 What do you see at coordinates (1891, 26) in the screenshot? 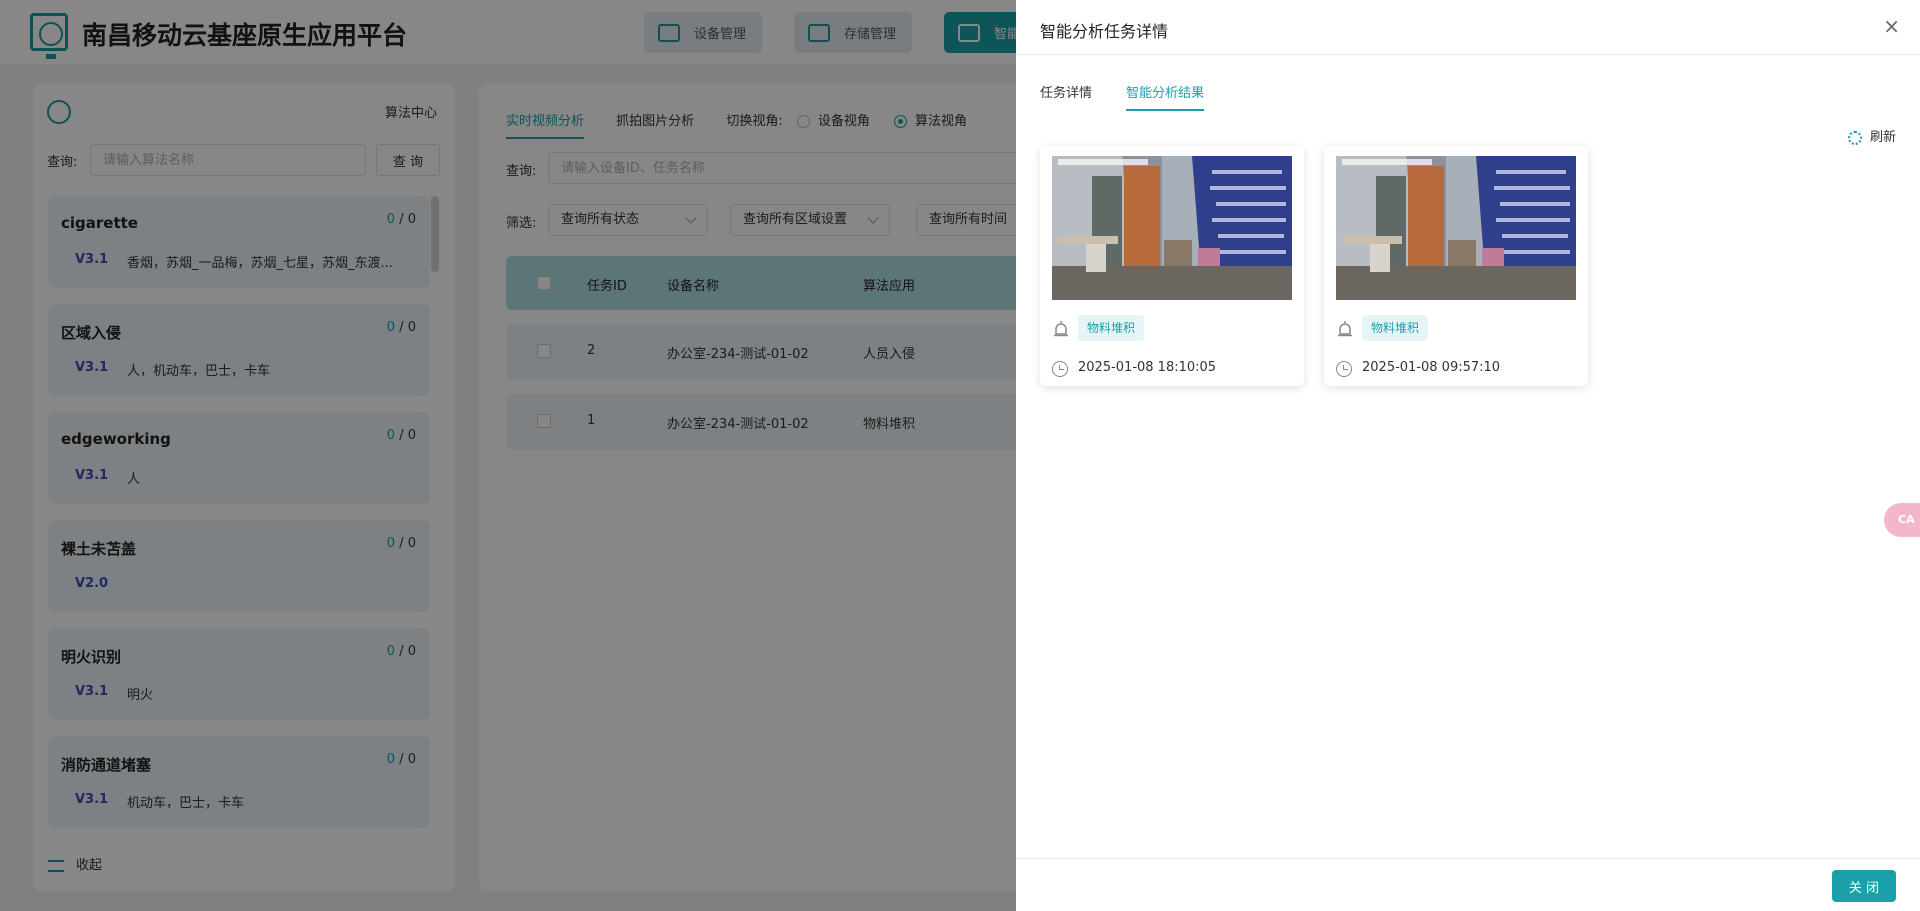
I see `close-icon: ×` at bounding box center [1891, 26].